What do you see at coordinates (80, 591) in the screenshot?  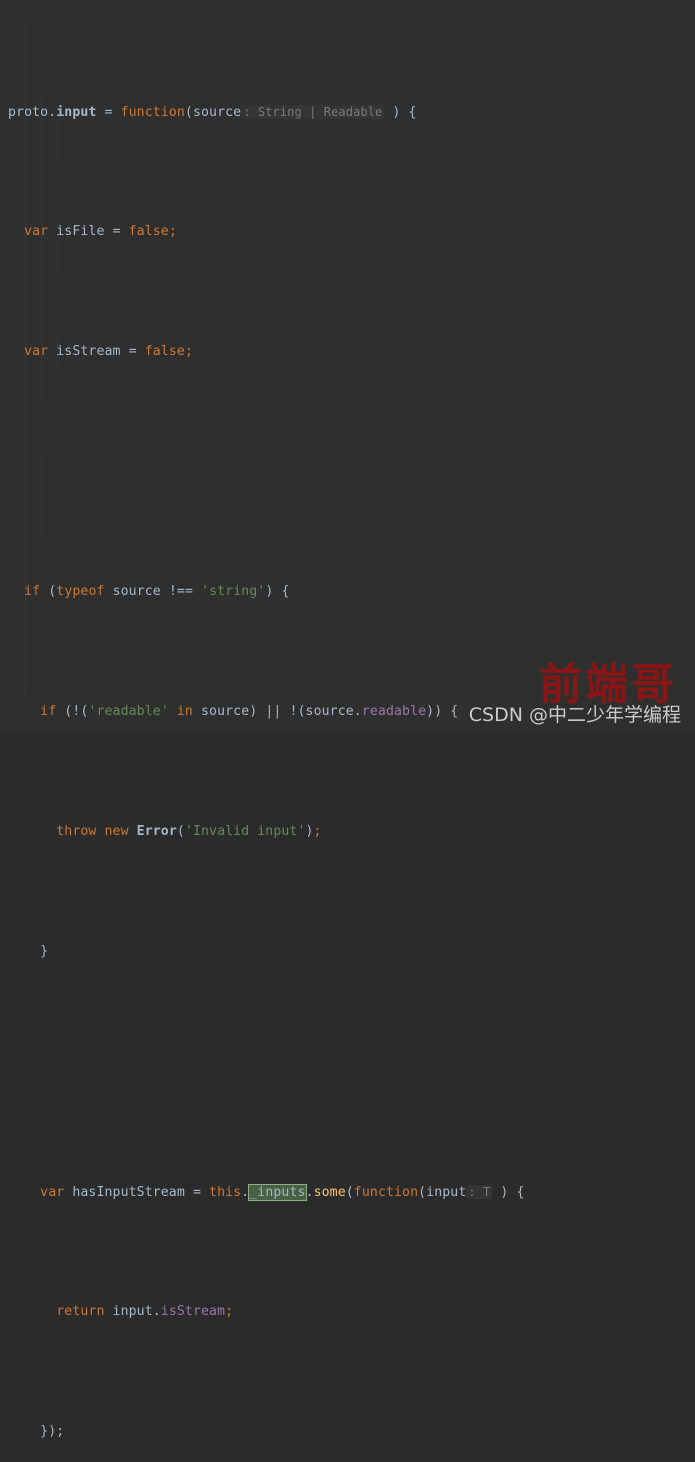 I see `token-keyword-typeof: typeof` at bounding box center [80, 591].